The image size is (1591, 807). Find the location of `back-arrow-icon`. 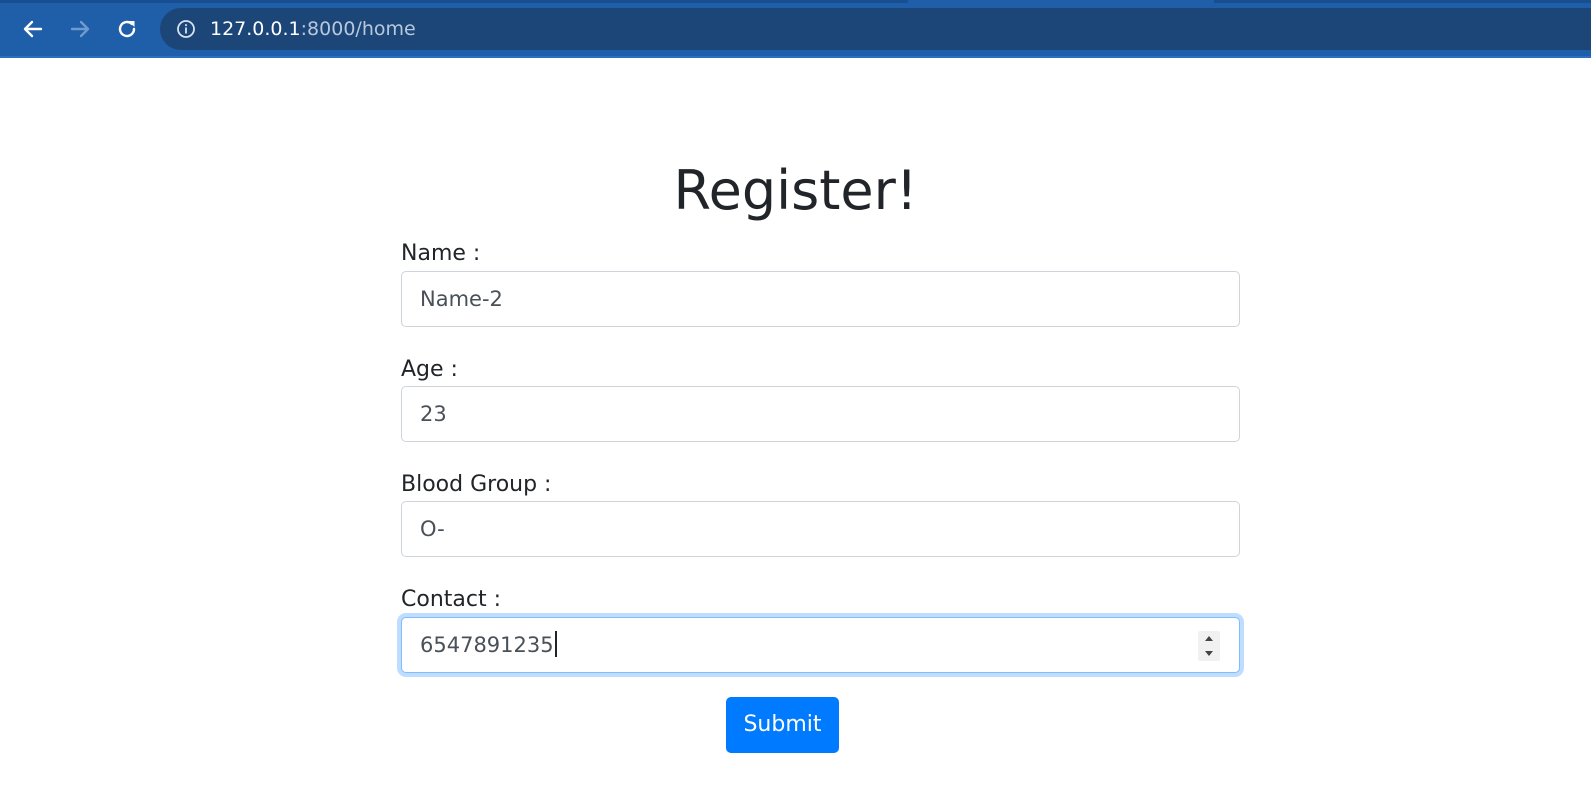

back-arrow-icon is located at coordinates (33, 29).